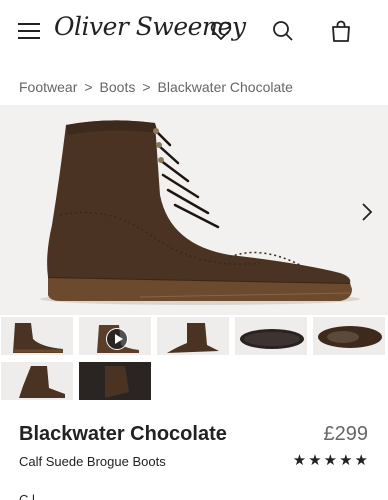 The width and height of the screenshot is (388, 500). What do you see at coordinates (341, 31) in the screenshot?
I see `shopping-bag-icon` at bounding box center [341, 31].